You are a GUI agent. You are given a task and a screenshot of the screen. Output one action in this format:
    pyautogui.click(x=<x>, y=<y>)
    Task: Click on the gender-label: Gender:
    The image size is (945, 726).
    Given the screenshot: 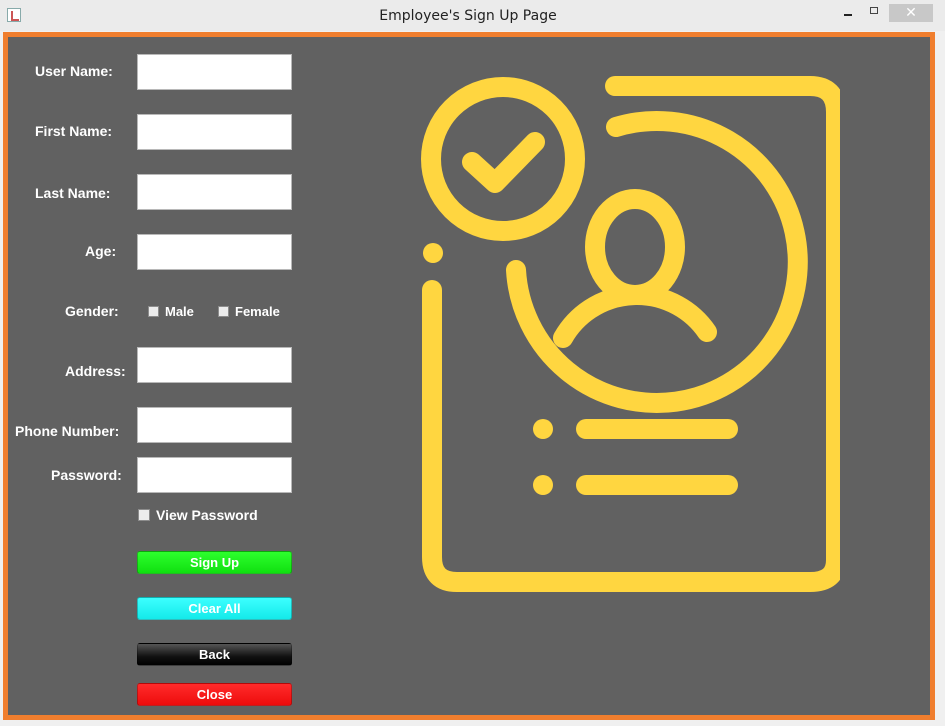 What is the action you would take?
    pyautogui.click(x=92, y=311)
    